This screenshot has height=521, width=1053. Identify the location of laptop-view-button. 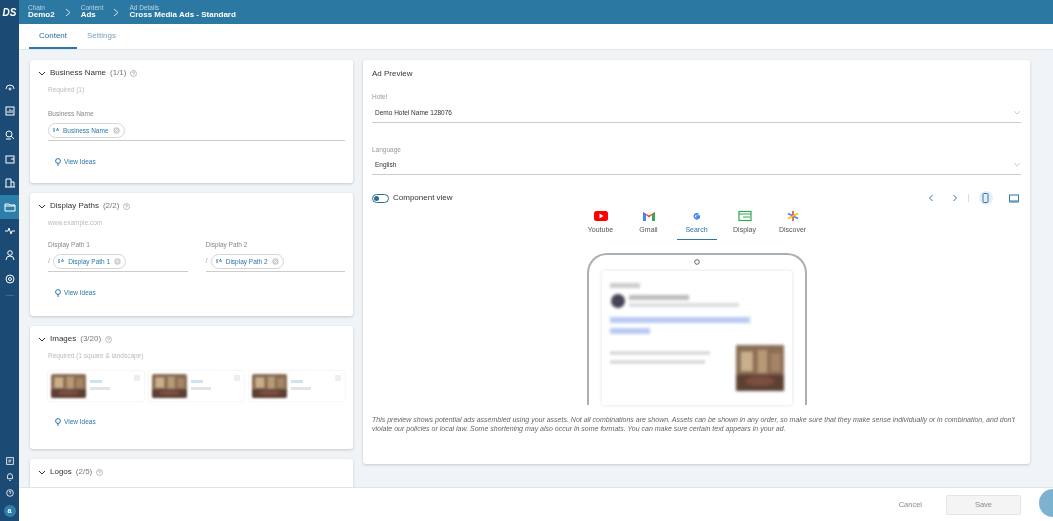
(1014, 198).